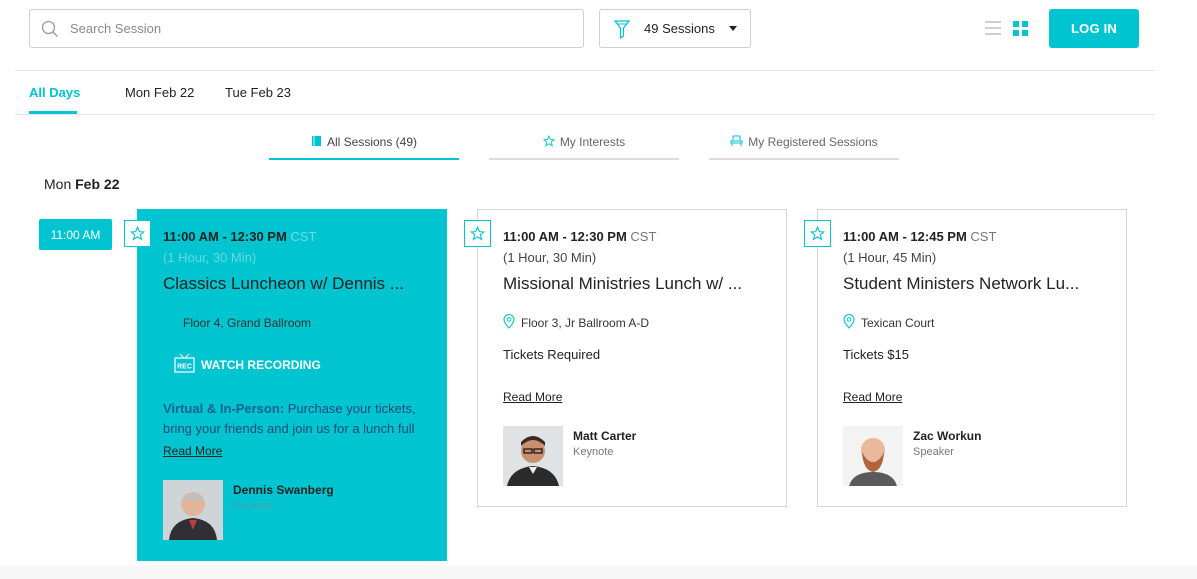  I want to click on time-slot-badge: 11:00 AM, so click(75, 234).